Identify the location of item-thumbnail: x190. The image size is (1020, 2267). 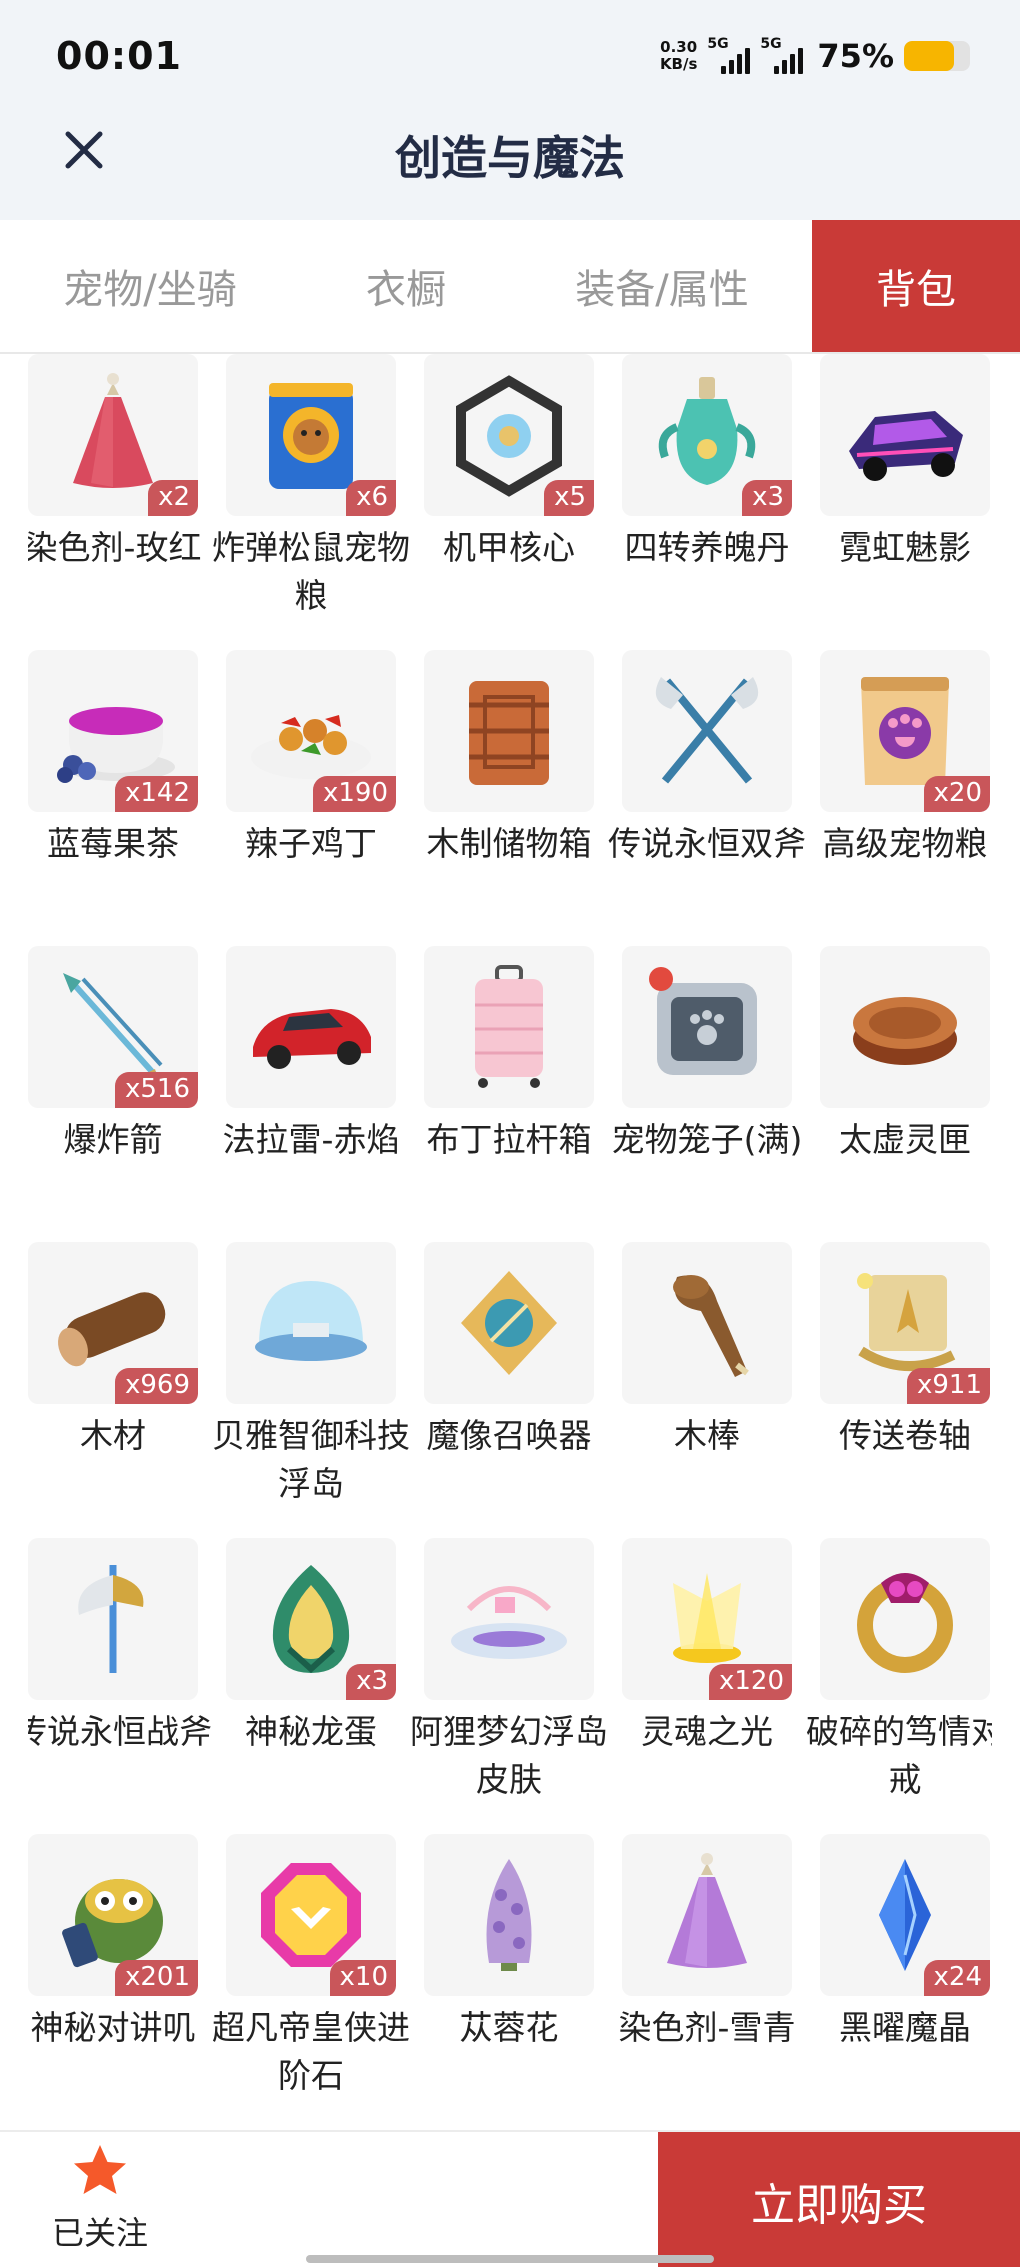
(311, 731).